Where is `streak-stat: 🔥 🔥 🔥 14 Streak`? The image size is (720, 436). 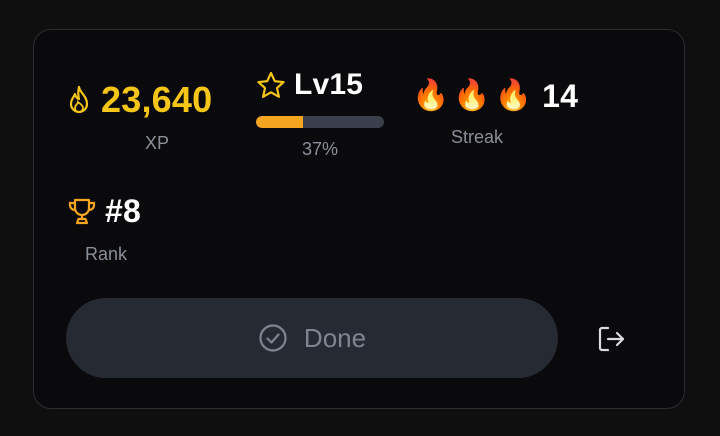 streak-stat: 🔥 🔥 🔥 14 Streak is located at coordinates (495, 113).